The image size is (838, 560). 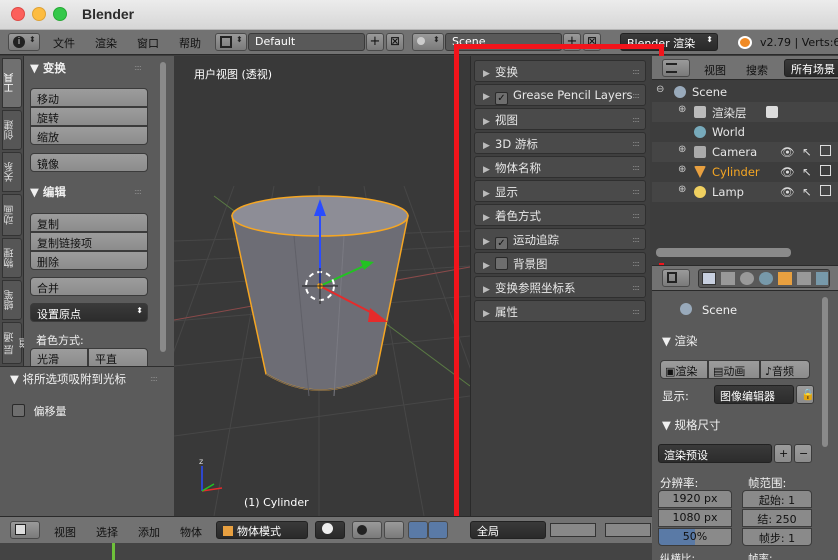 I want to click on collapse-icon: ⊖, so click(x=660, y=89).